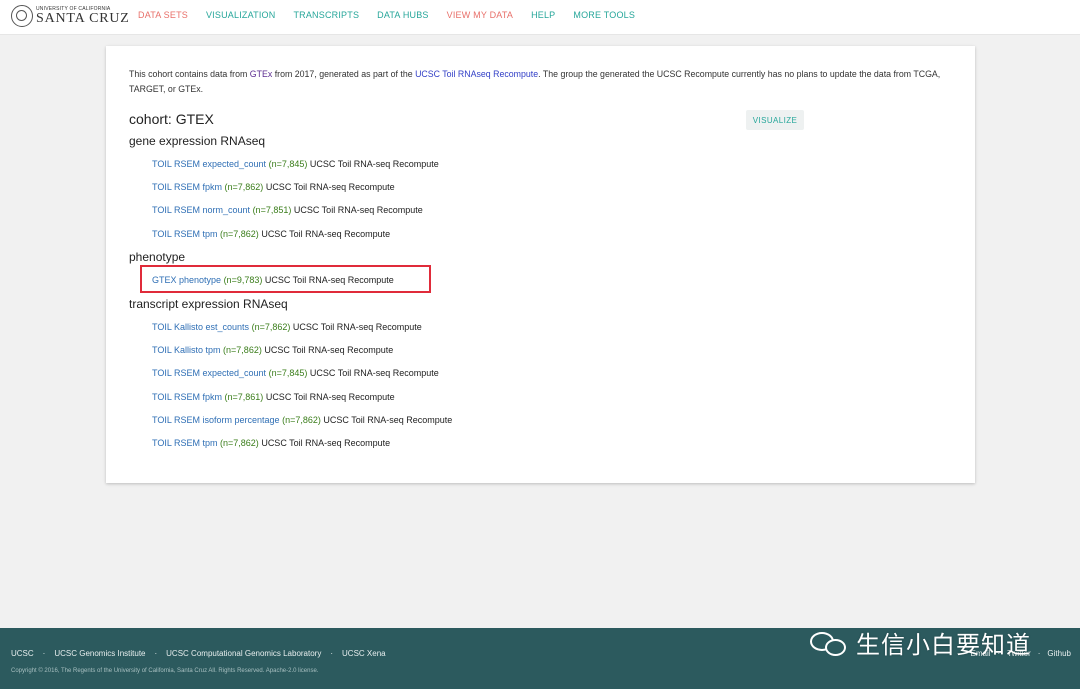 This screenshot has width=1080, height=689. What do you see at coordinates (200, 327) in the screenshot?
I see `dataset-link: TOIL Kallisto est_counts` at bounding box center [200, 327].